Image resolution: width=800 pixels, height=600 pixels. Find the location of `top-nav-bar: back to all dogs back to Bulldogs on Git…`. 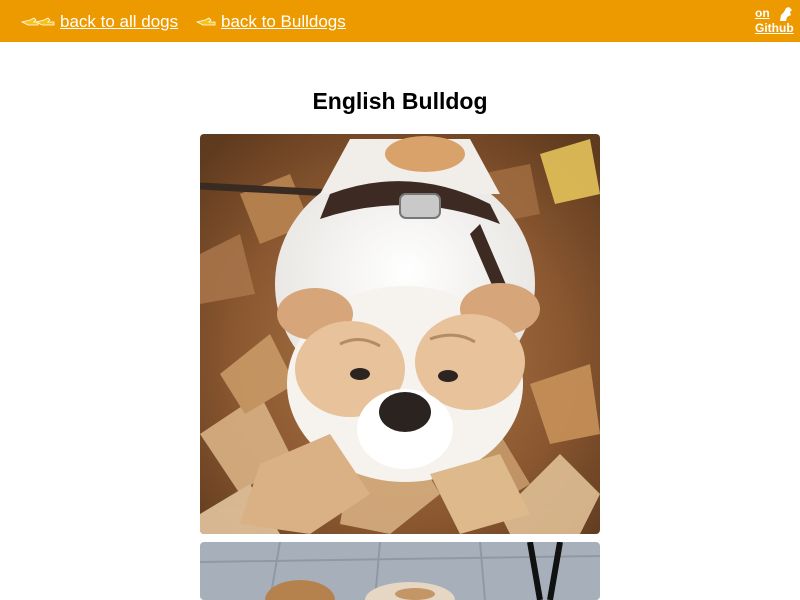

top-nav-bar: back to all dogs back to Bulldogs on Git… is located at coordinates (400, 21).